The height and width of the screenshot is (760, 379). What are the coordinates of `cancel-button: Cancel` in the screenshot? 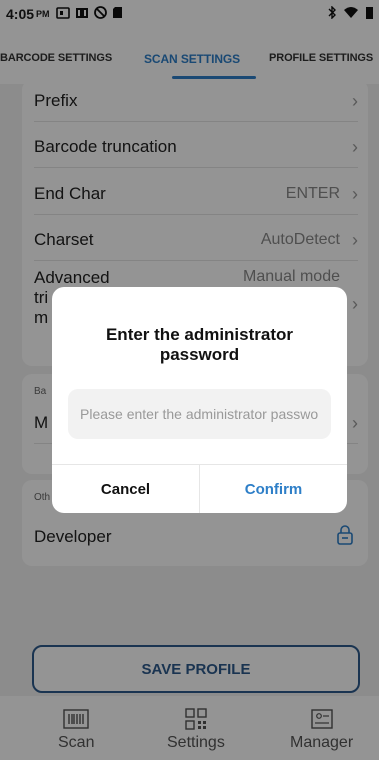 It's located at (125, 489).